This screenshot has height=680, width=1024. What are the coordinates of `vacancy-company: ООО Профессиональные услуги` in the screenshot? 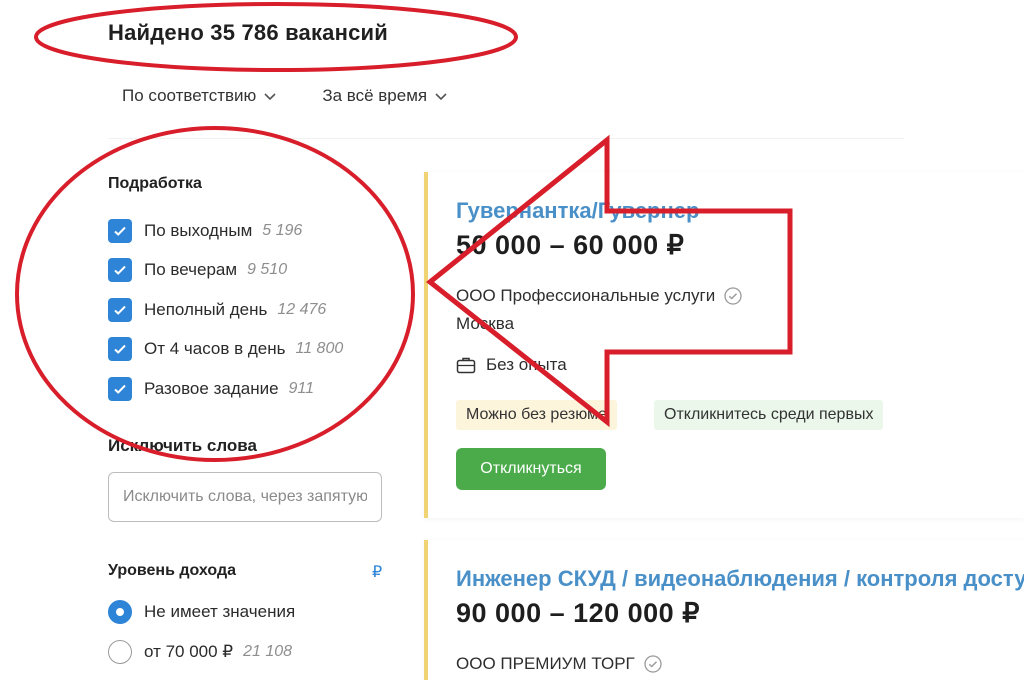 It's located at (599, 296).